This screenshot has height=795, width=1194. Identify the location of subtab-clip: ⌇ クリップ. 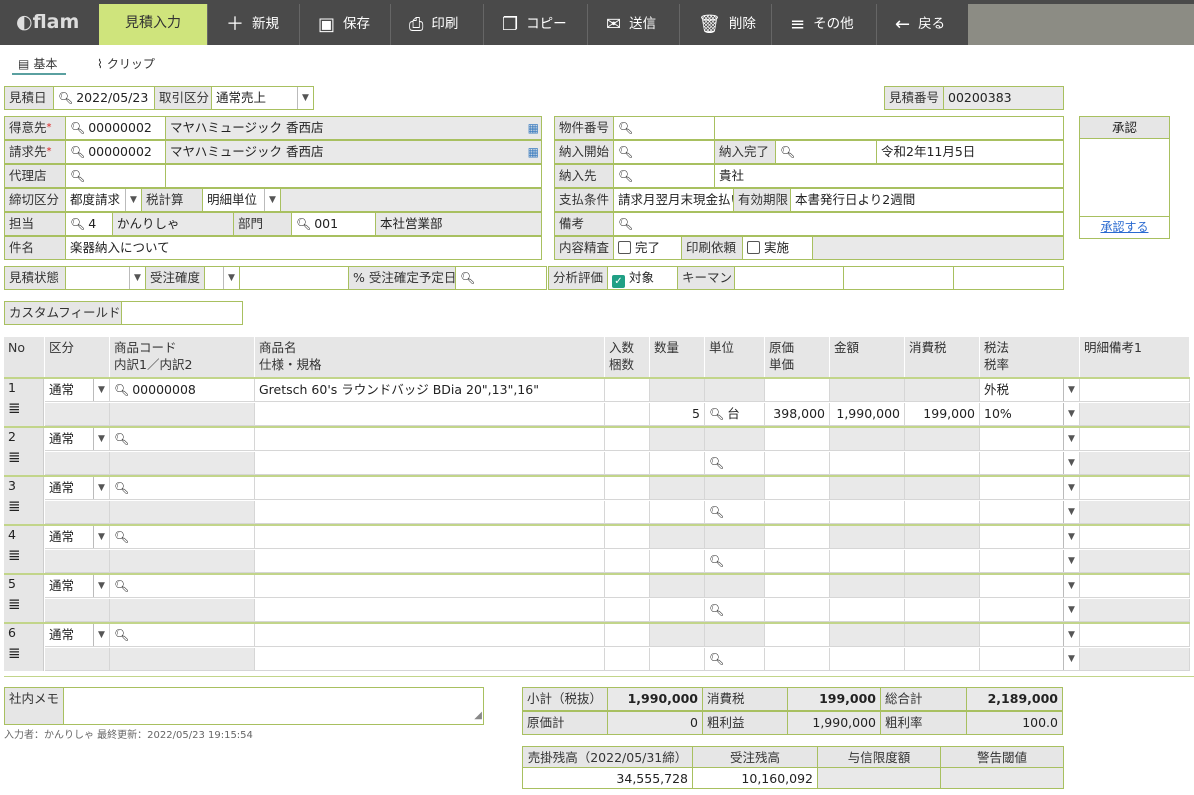
(126, 63).